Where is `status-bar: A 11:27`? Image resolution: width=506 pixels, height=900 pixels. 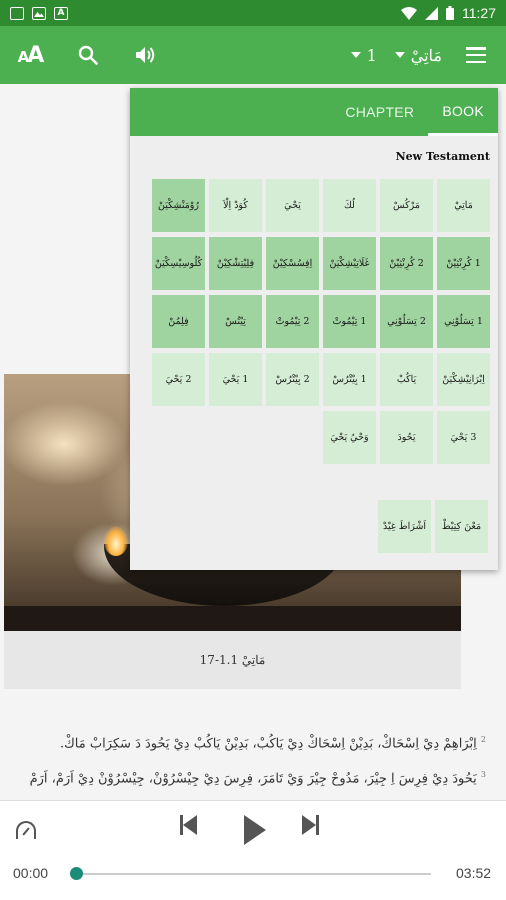
status-bar: A 11:27 is located at coordinates (253, 13).